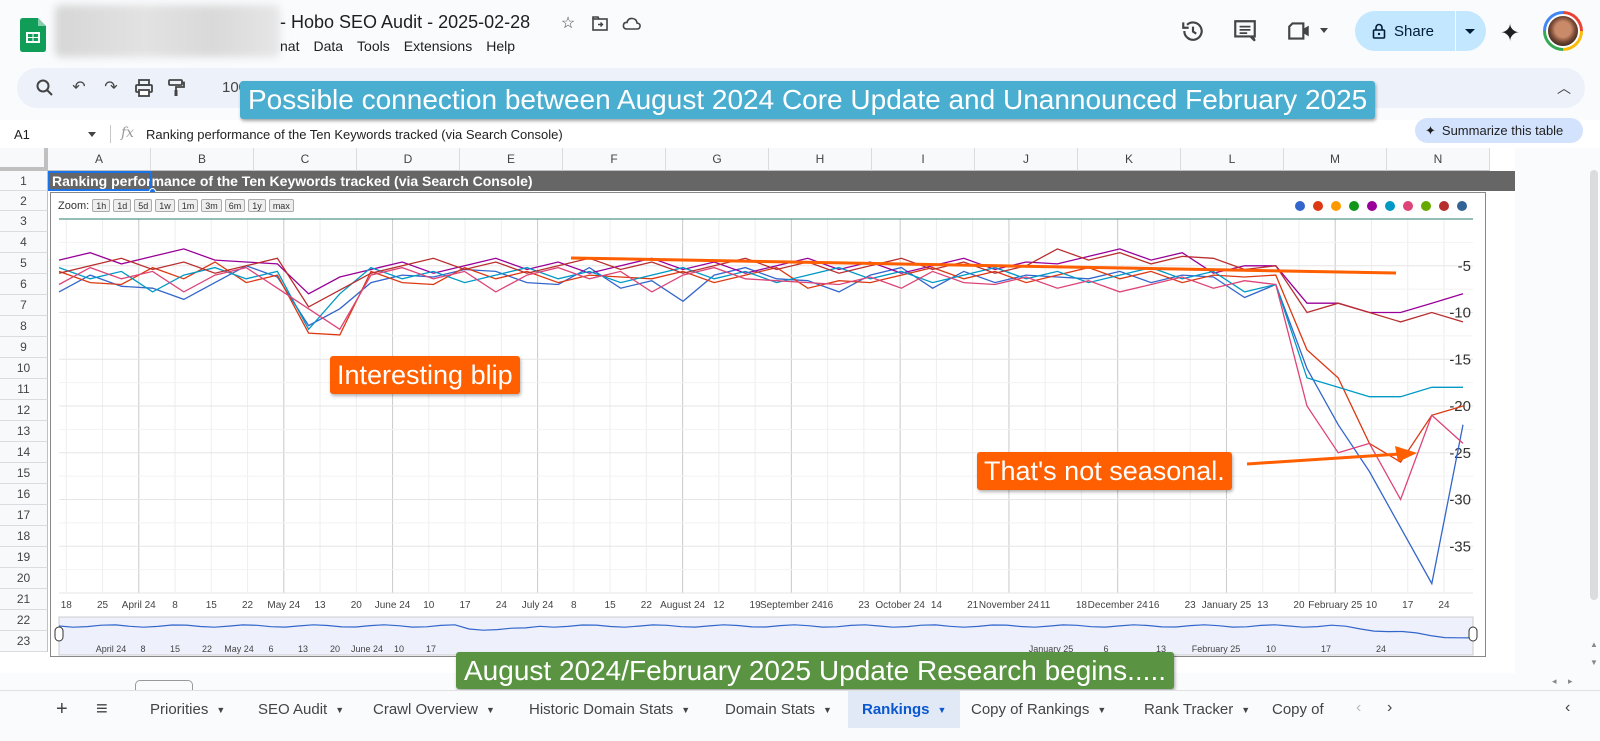  What do you see at coordinates (301, 709) in the screenshot?
I see `sheet-tab-seo-audit: SEO Audit ▼` at bounding box center [301, 709].